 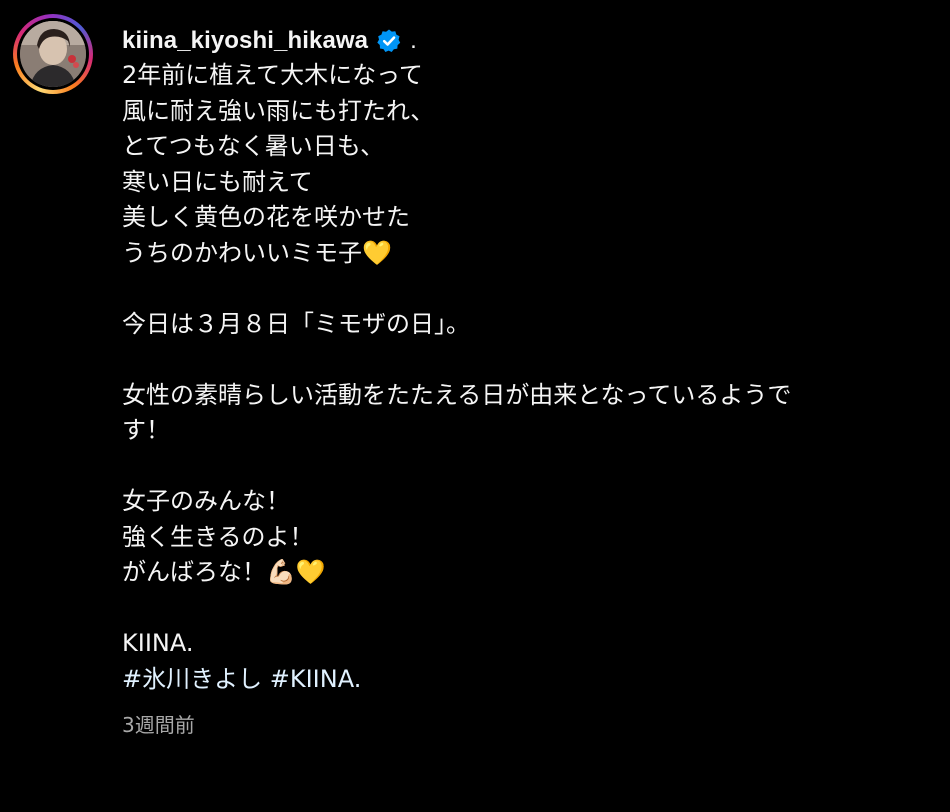 What do you see at coordinates (522, 723) in the screenshot?
I see `post-timestamp: 3週間前` at bounding box center [522, 723].